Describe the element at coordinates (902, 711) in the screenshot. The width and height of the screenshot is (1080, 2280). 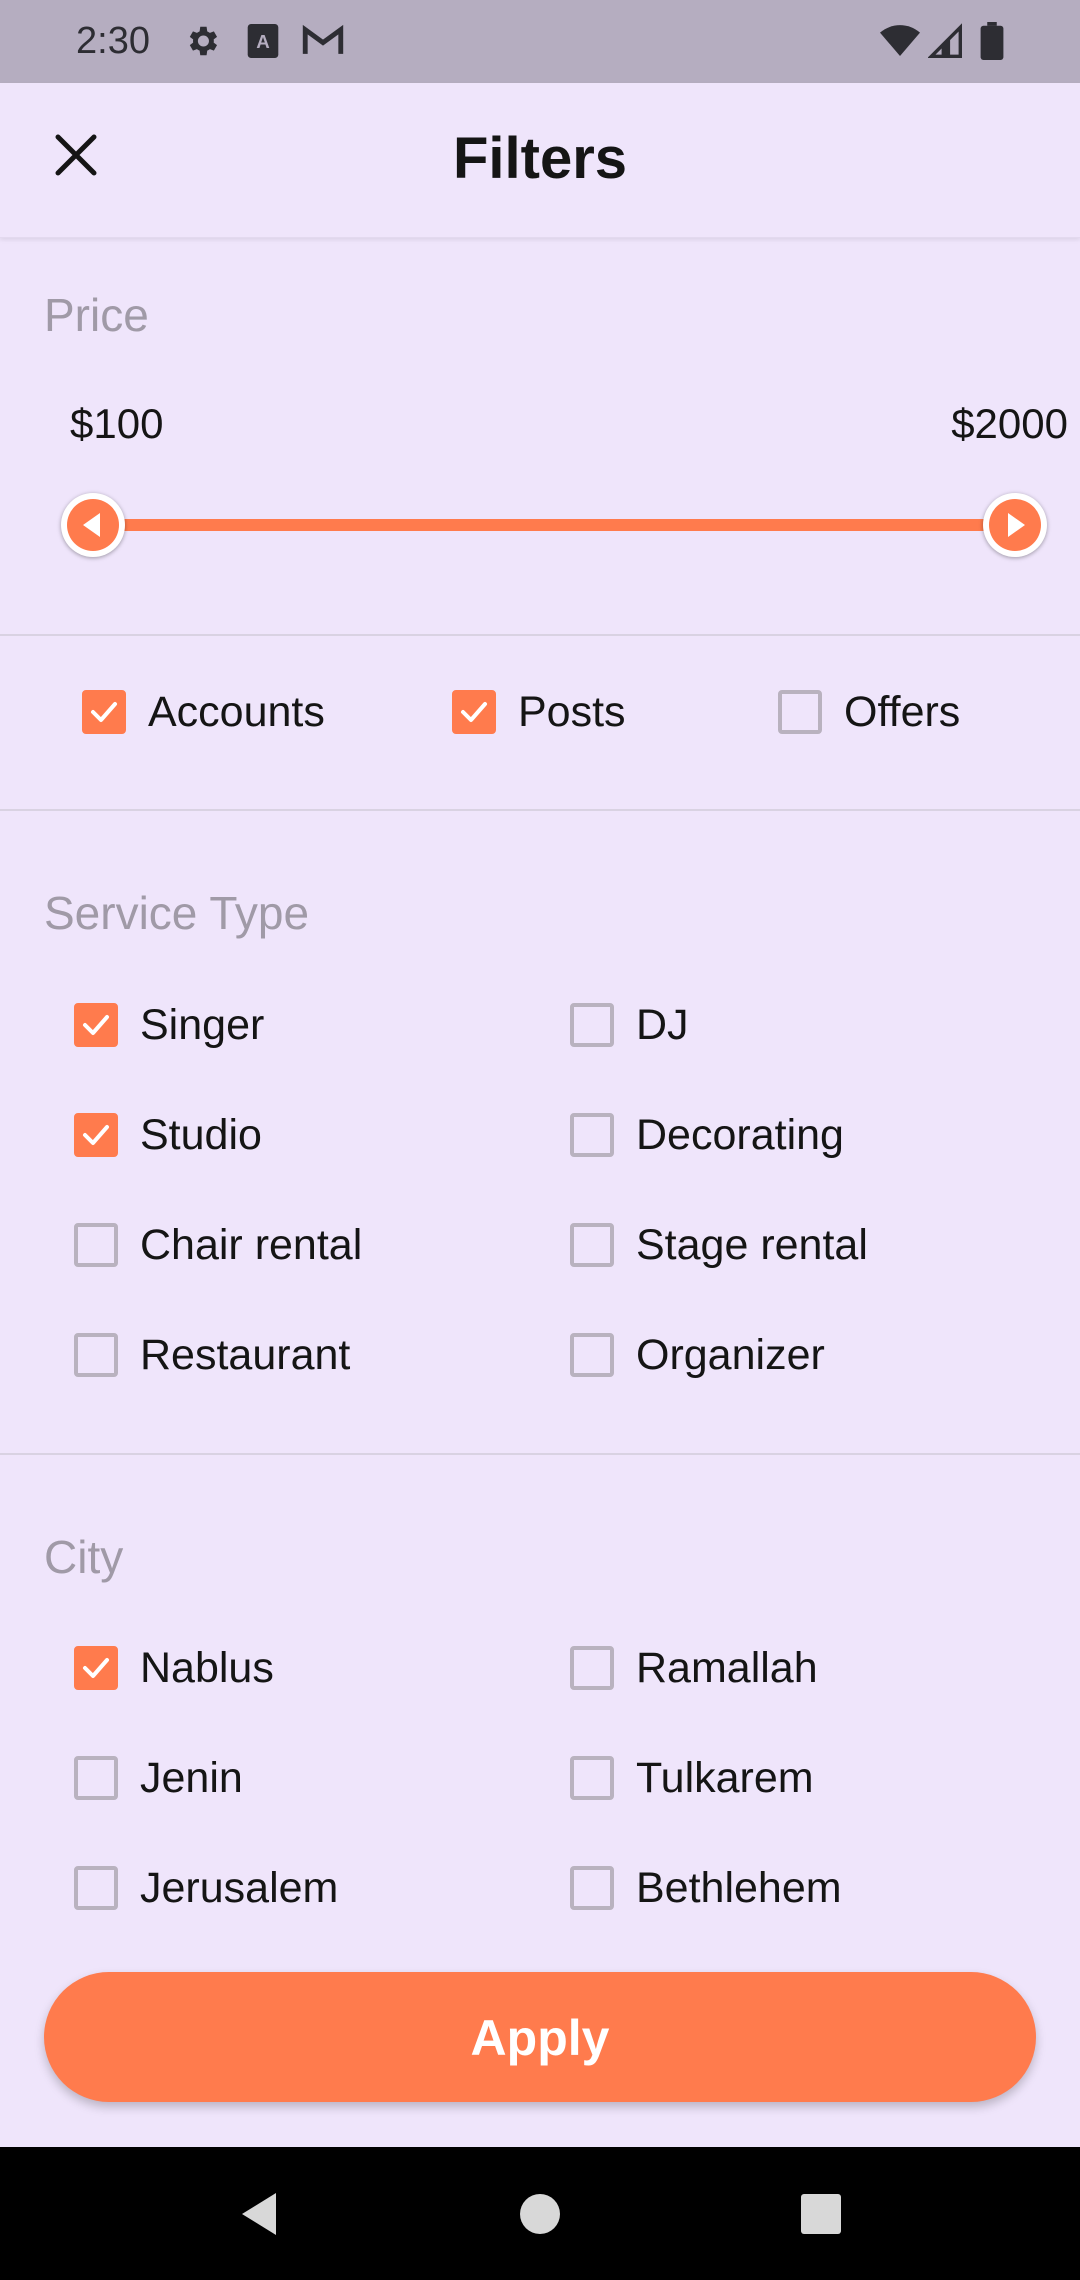
I see `checkbox-label: Offers` at that location.